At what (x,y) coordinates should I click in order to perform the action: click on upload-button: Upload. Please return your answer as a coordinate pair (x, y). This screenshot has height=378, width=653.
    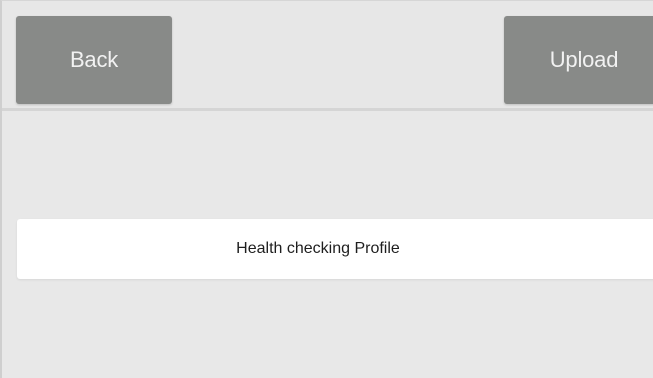
    Looking at the image, I should click on (578, 60).